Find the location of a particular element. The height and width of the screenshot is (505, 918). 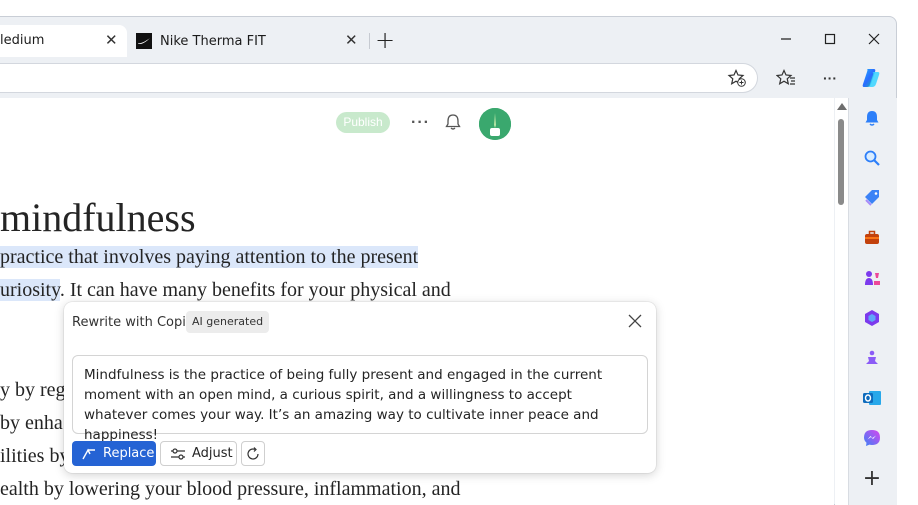

add-favorite-icon is located at coordinates (737, 78).